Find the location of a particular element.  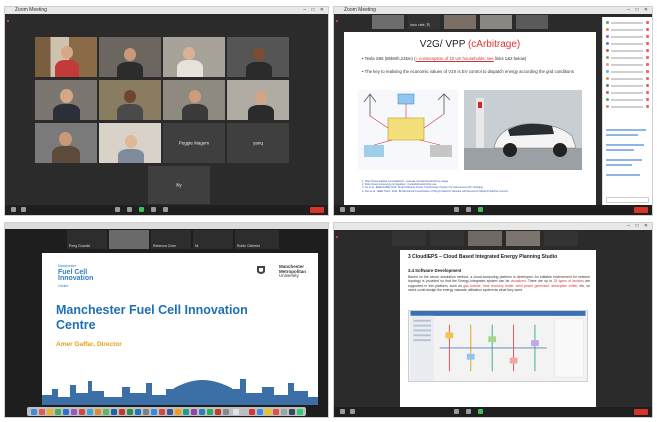

video-tile: yanq is located at coordinates (258, 143).